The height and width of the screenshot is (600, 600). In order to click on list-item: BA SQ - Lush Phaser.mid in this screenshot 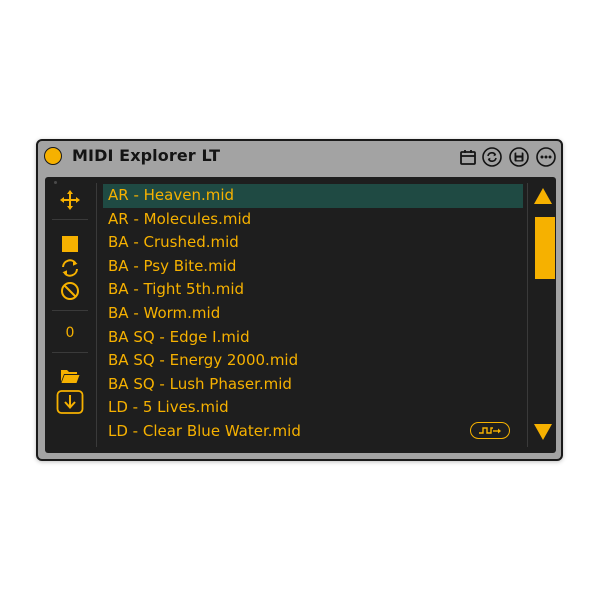, I will do `click(313, 385)`.